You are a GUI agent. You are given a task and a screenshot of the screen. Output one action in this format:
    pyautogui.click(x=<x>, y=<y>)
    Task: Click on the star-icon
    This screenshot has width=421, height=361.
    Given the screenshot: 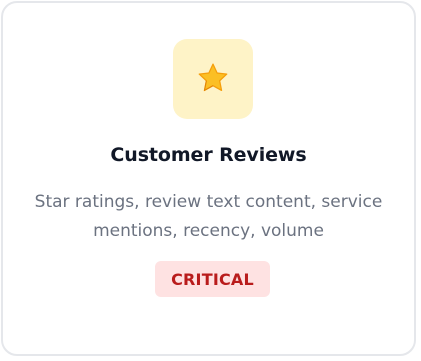 What is the action you would take?
    pyautogui.click(x=213, y=77)
    